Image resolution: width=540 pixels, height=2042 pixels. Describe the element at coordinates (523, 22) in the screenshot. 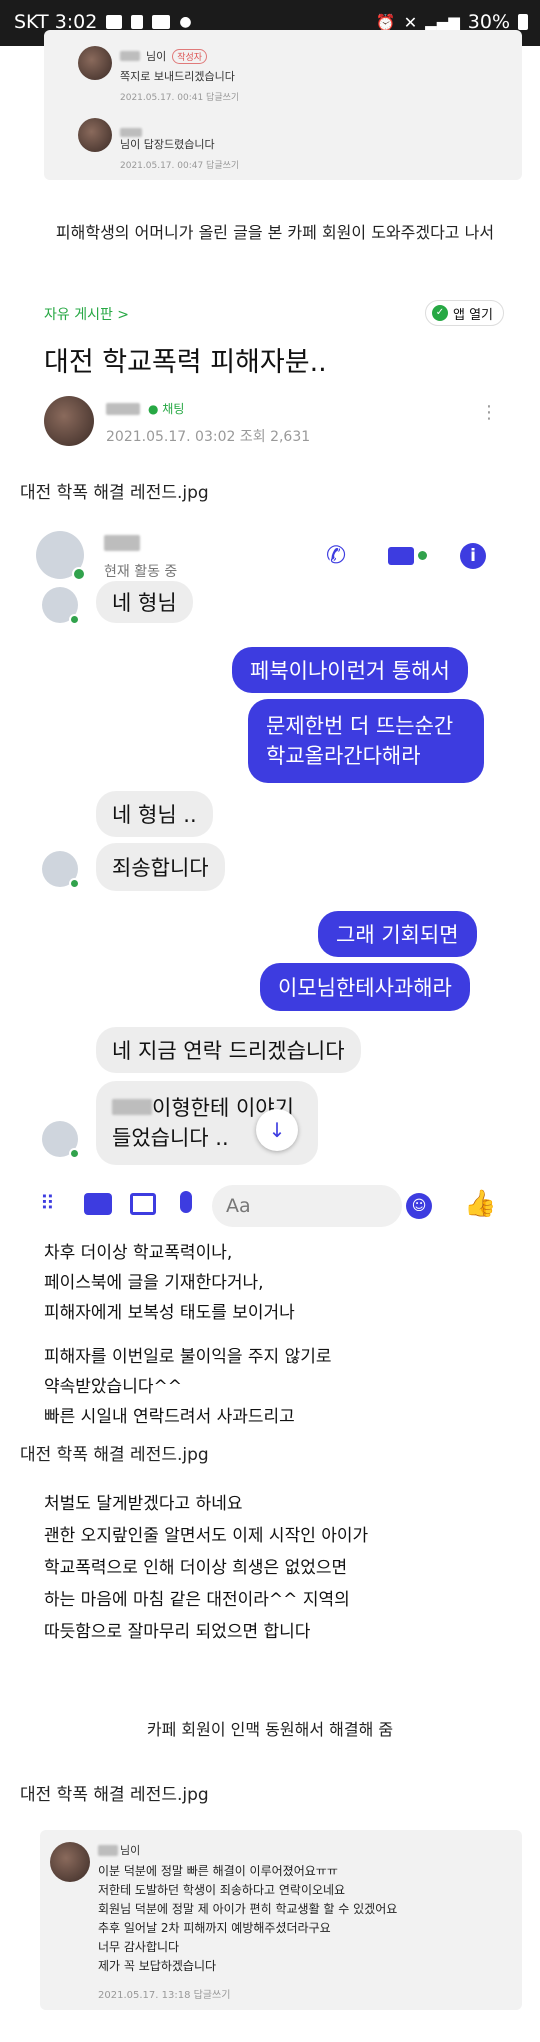

I see `battery-icon` at that location.